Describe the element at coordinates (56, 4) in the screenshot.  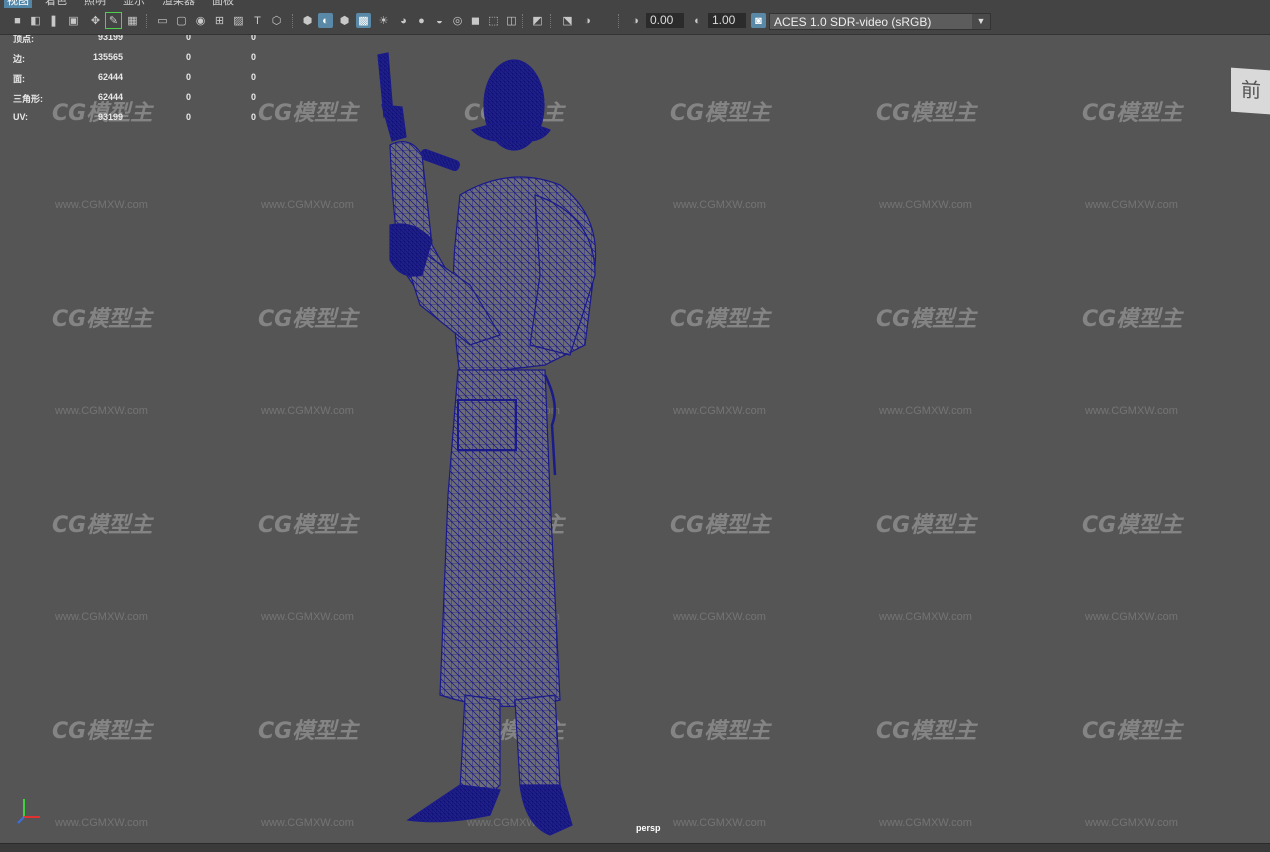
I see `menu-item-1: 着色` at that location.